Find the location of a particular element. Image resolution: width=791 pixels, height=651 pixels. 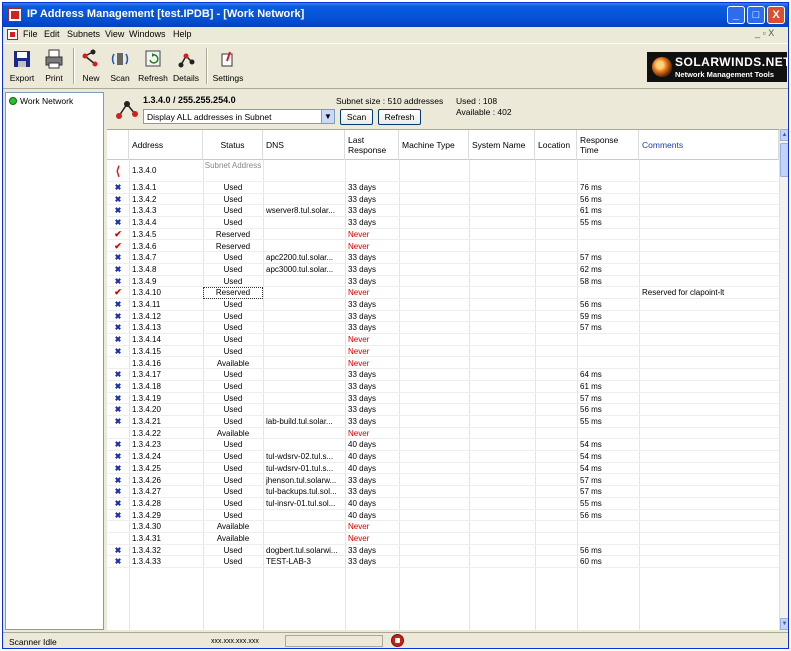

menu-file: File is located at coordinates (30, 34).